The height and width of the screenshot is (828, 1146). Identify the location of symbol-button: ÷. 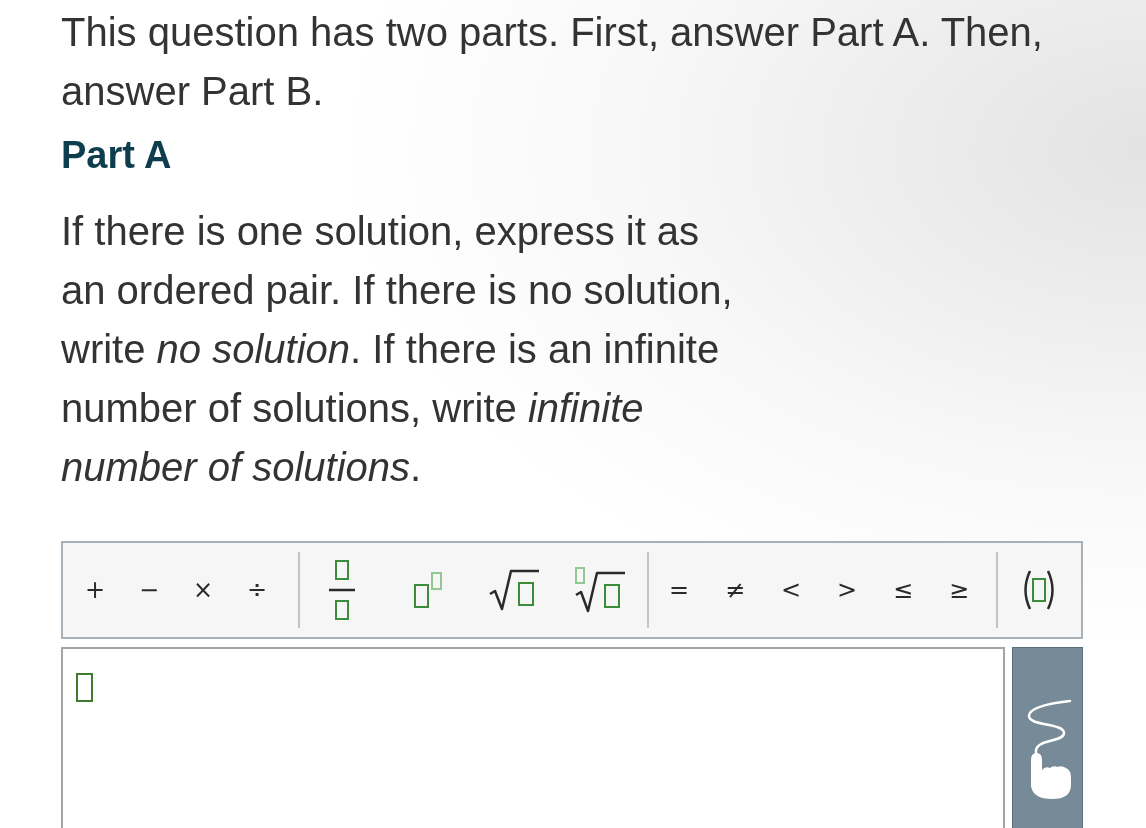
(257, 590).